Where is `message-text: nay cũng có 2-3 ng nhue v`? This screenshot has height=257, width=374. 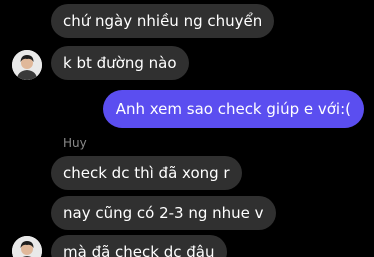 message-text: nay cũng có 2-3 ng nhue v is located at coordinates (163, 213).